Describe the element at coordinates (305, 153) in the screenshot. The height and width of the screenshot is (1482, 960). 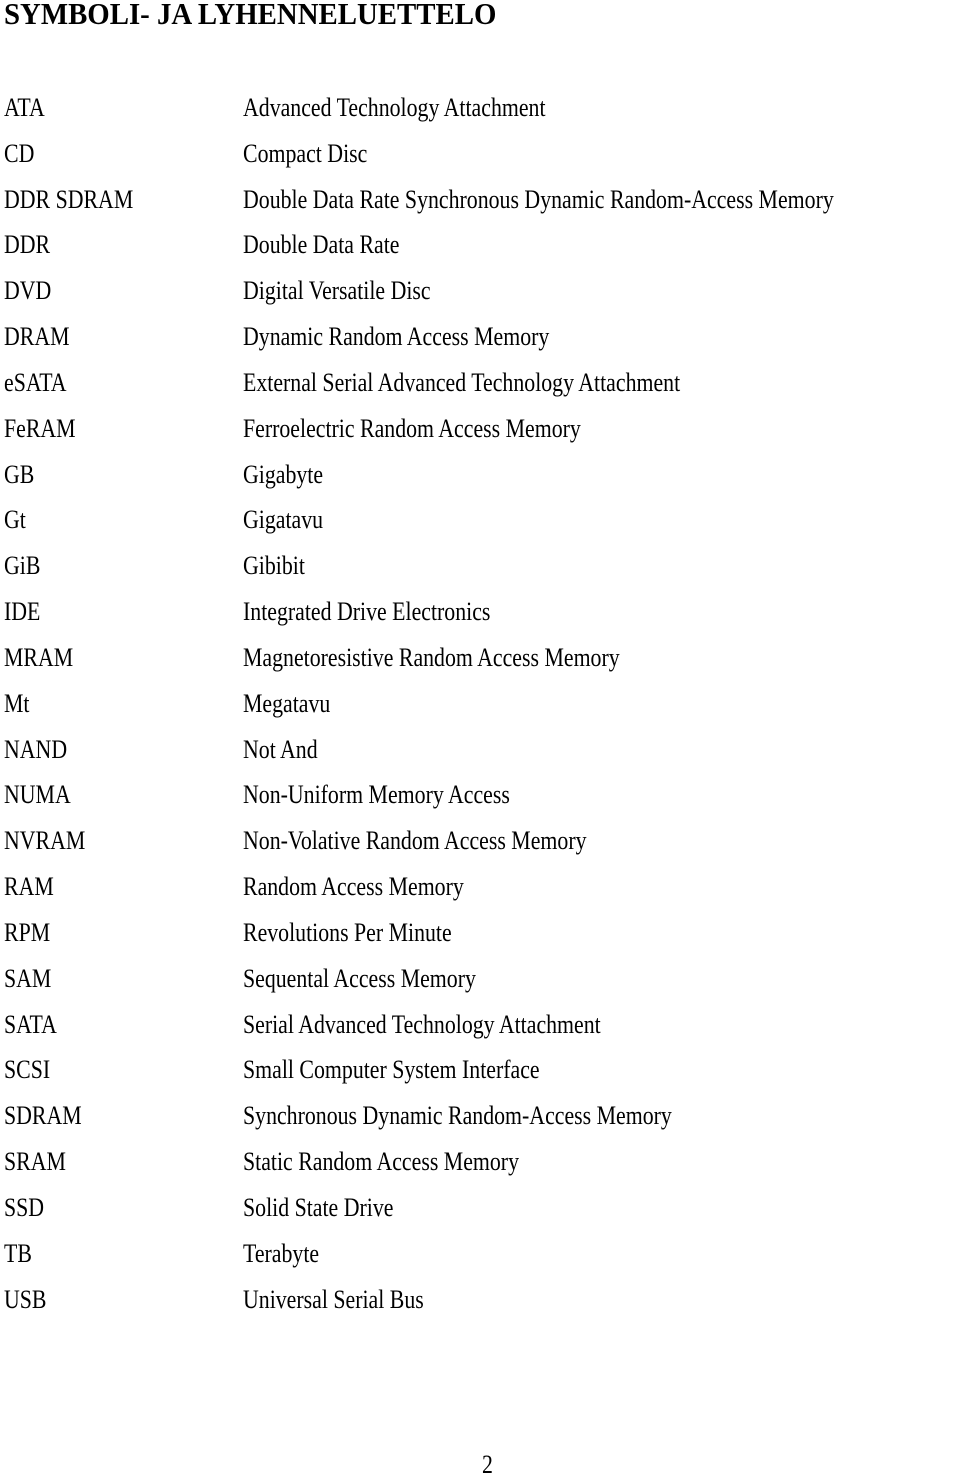
I see `abbreviation-definition: Compact Disc` at that location.